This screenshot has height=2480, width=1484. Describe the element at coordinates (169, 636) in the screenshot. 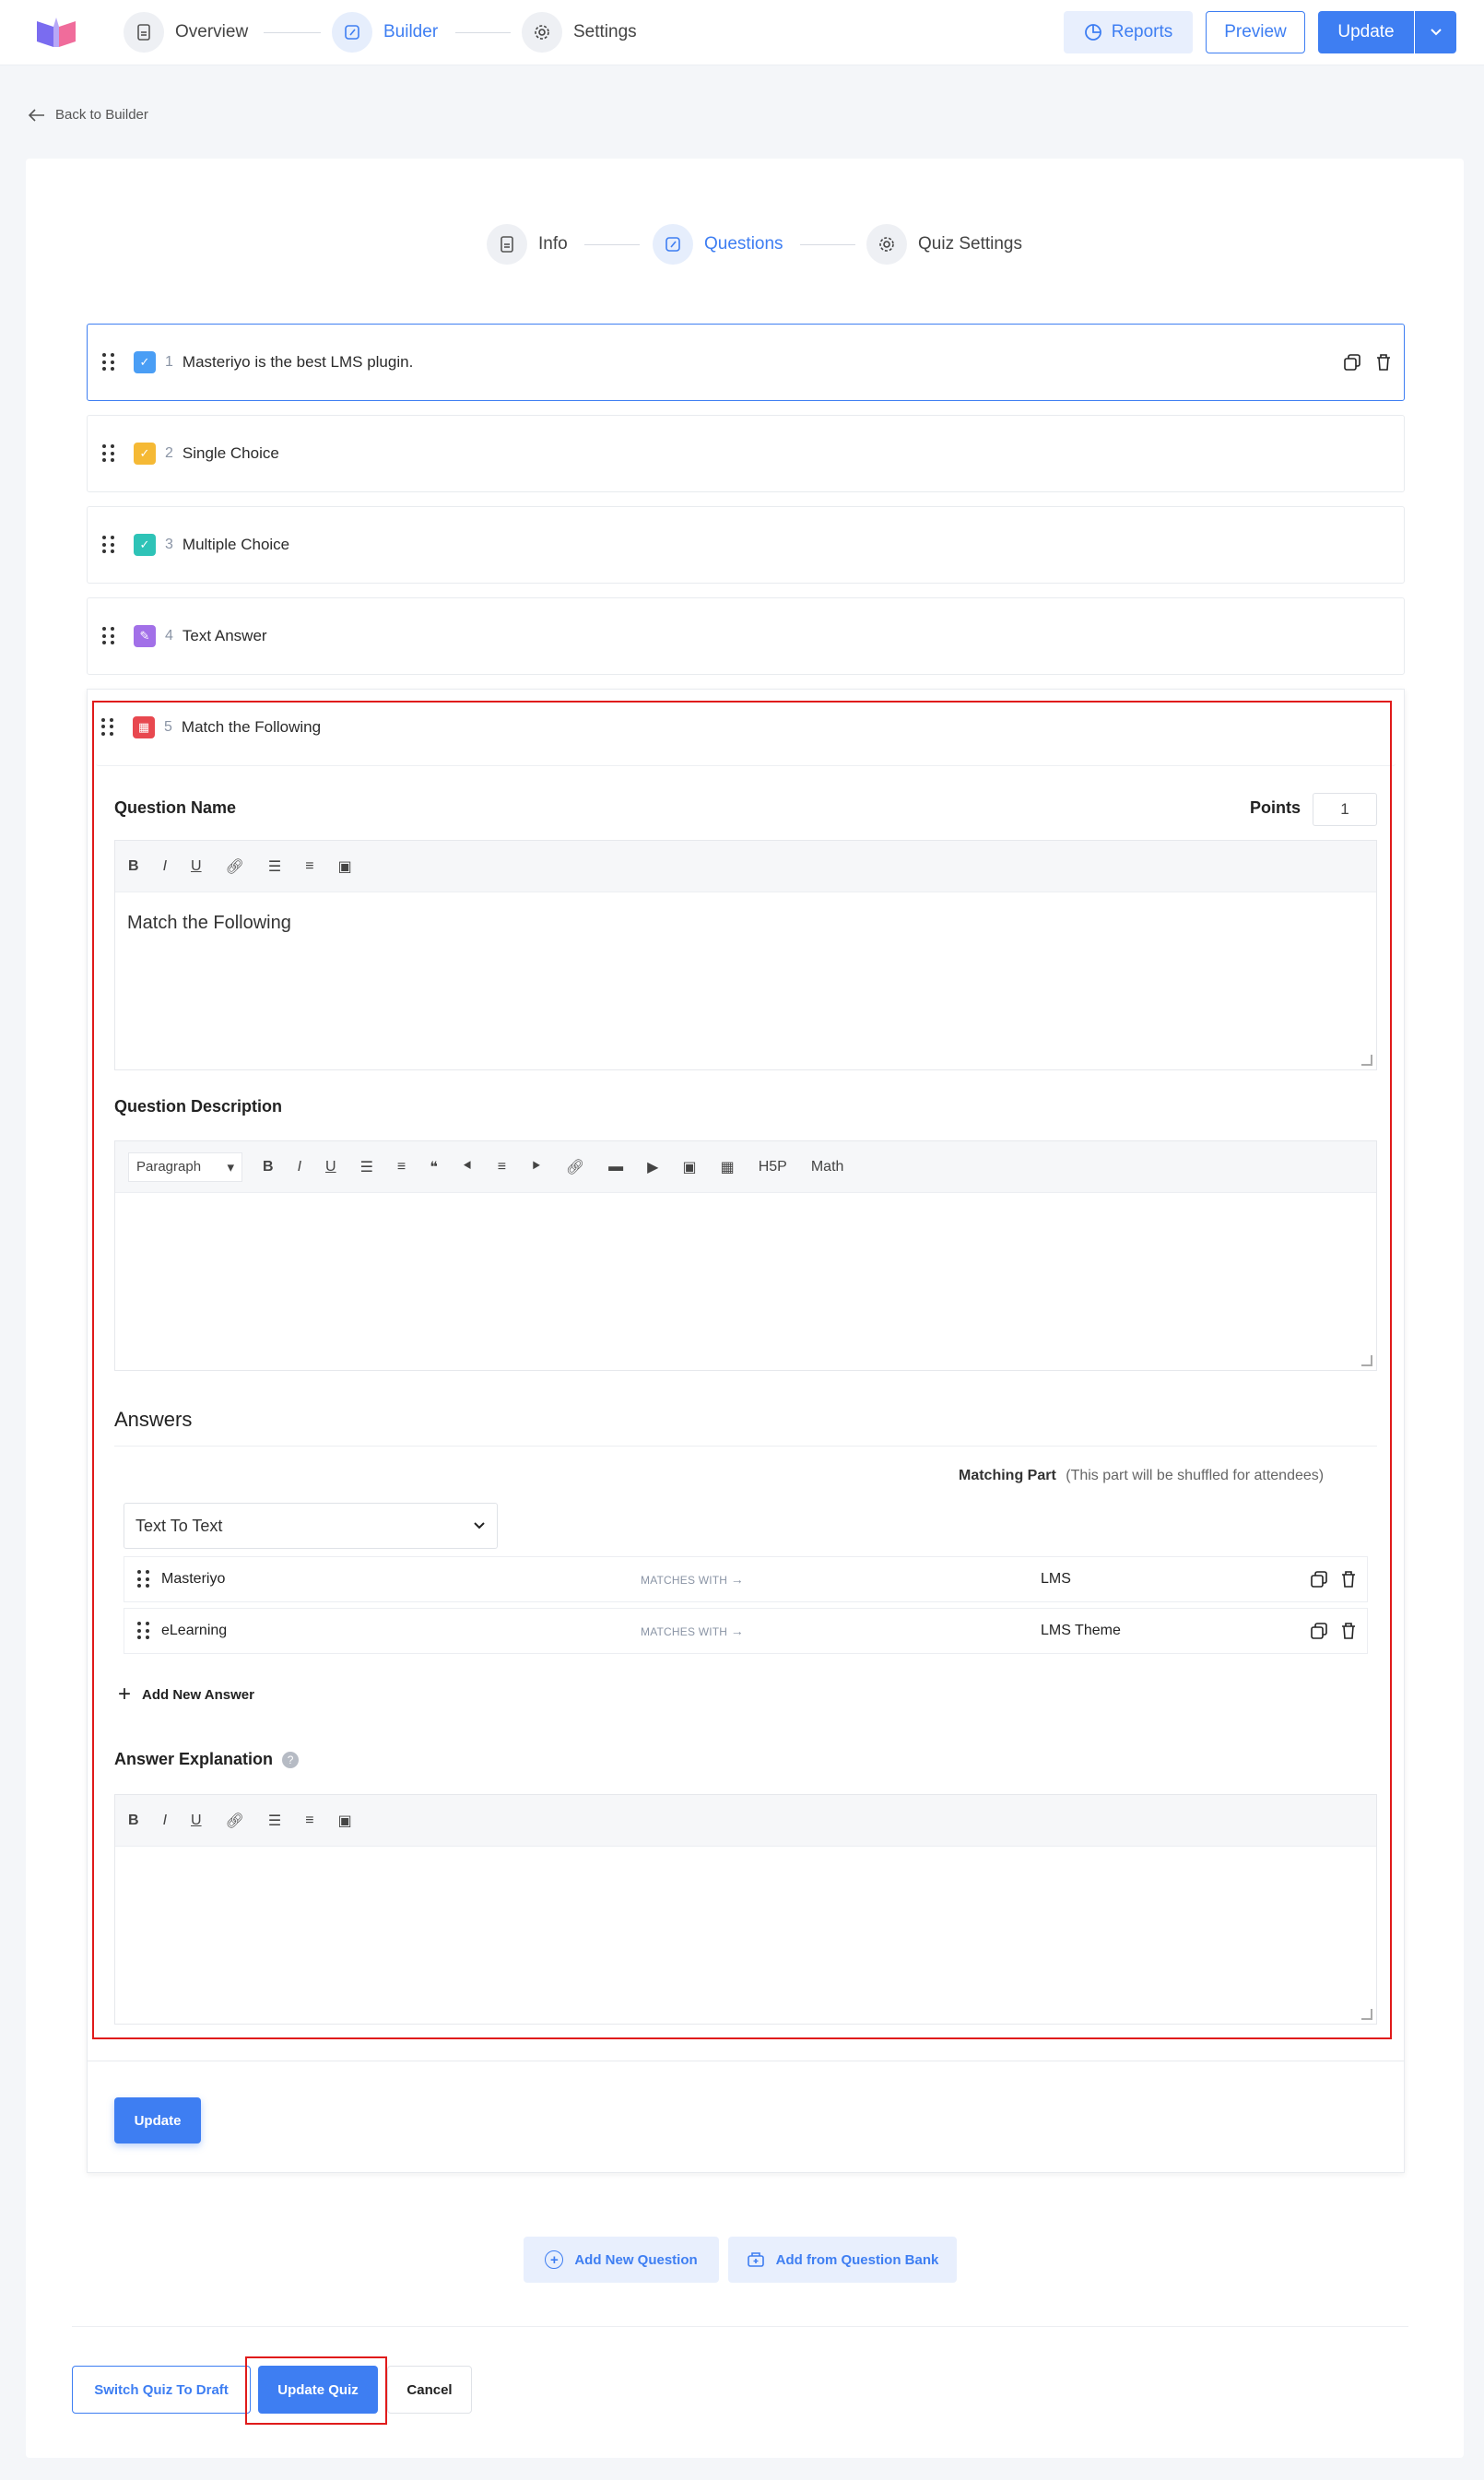

I see `question-number: 4` at that location.